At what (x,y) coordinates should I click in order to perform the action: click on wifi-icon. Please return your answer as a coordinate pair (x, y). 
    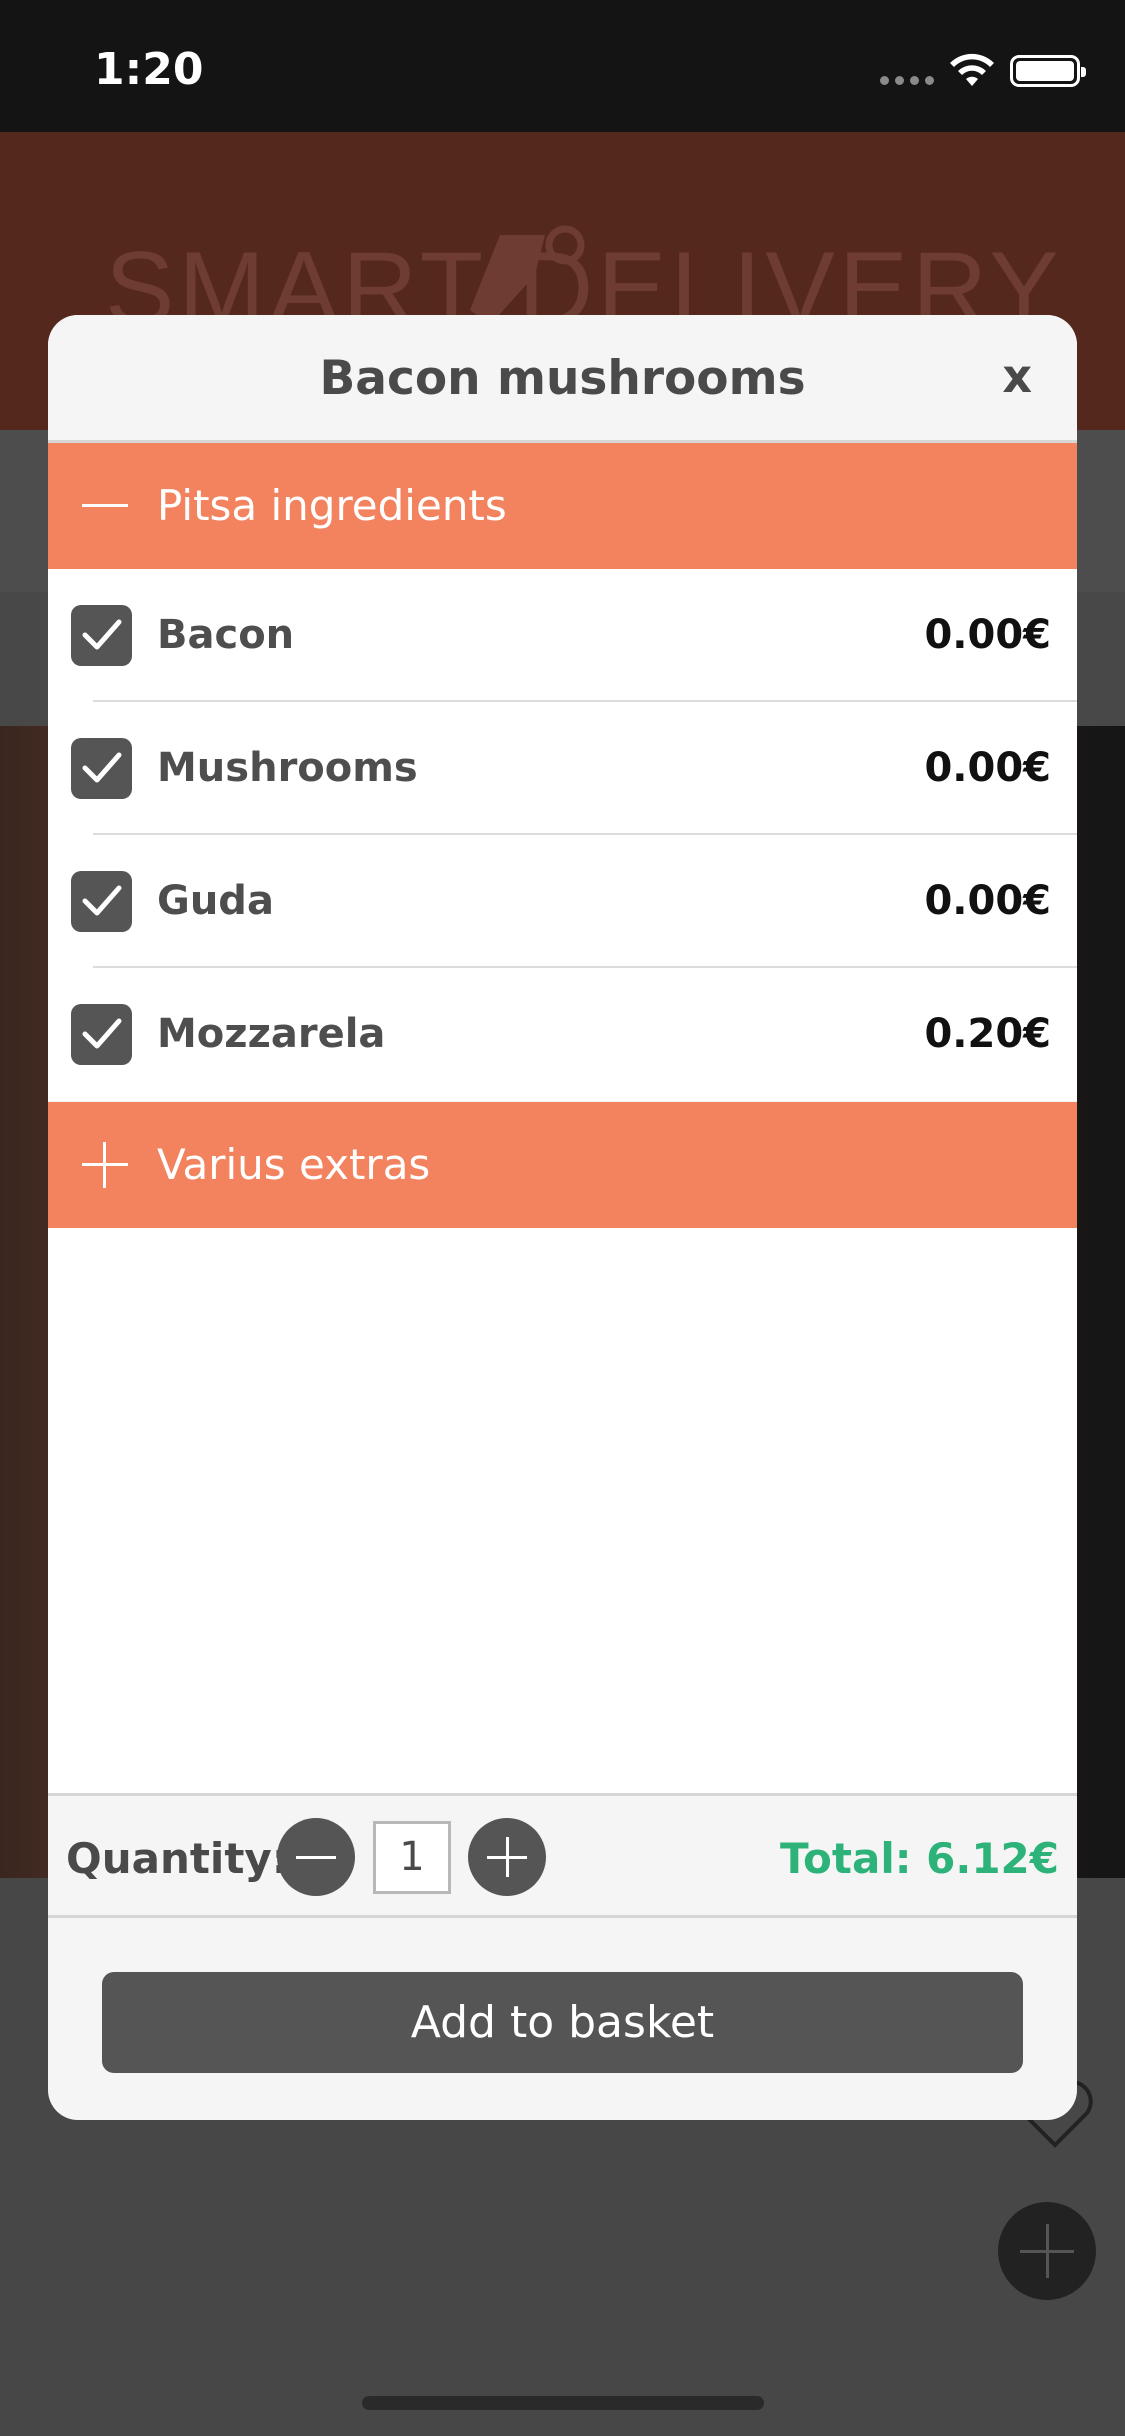
    Looking at the image, I should click on (972, 69).